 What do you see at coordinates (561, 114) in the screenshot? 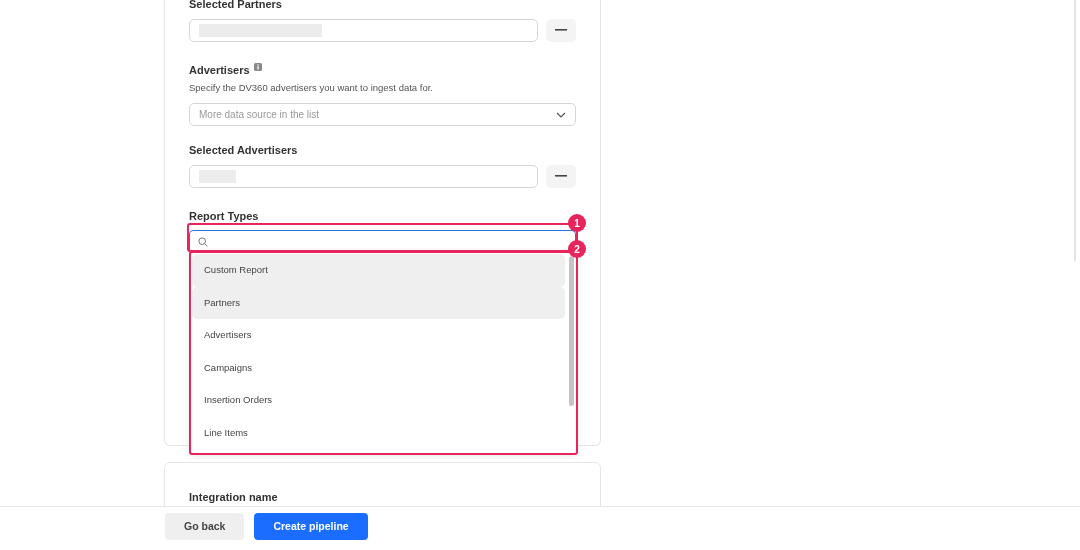
I see `chevron-down-icon` at bounding box center [561, 114].